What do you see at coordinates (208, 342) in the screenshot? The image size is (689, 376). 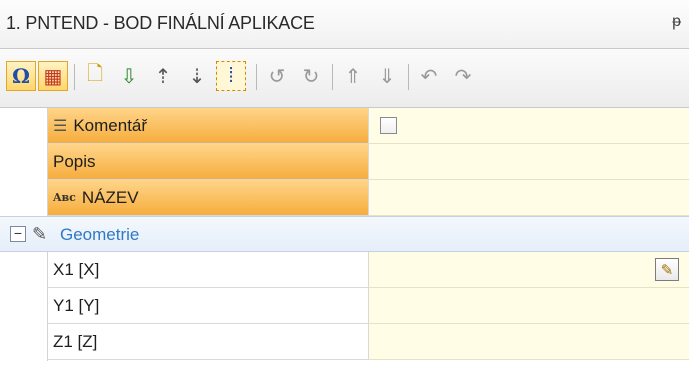 I see `property-name-z1: Z1 [Z]` at bounding box center [208, 342].